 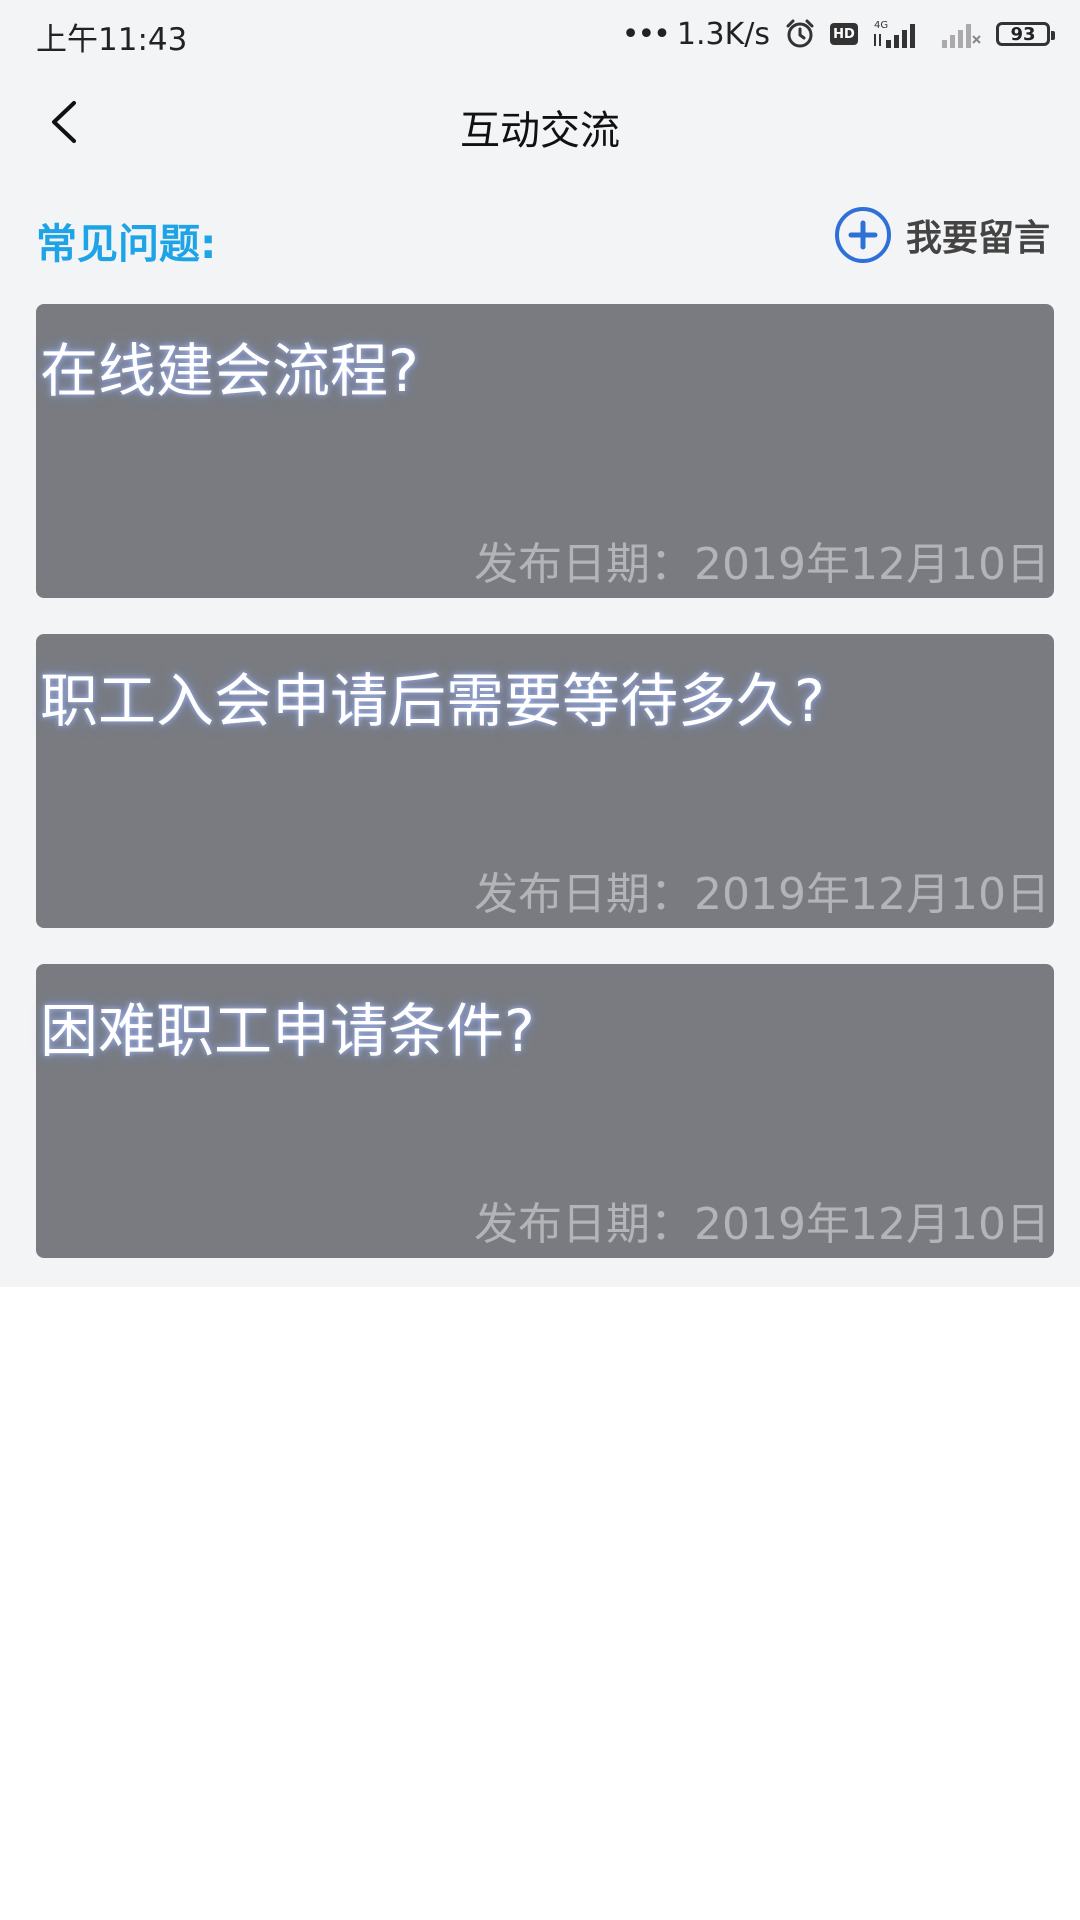 What do you see at coordinates (545, 781) in the screenshot?
I see `faq-card: 职工入会申请后需要等待多久? 发布日期：2019年12月10日` at bounding box center [545, 781].